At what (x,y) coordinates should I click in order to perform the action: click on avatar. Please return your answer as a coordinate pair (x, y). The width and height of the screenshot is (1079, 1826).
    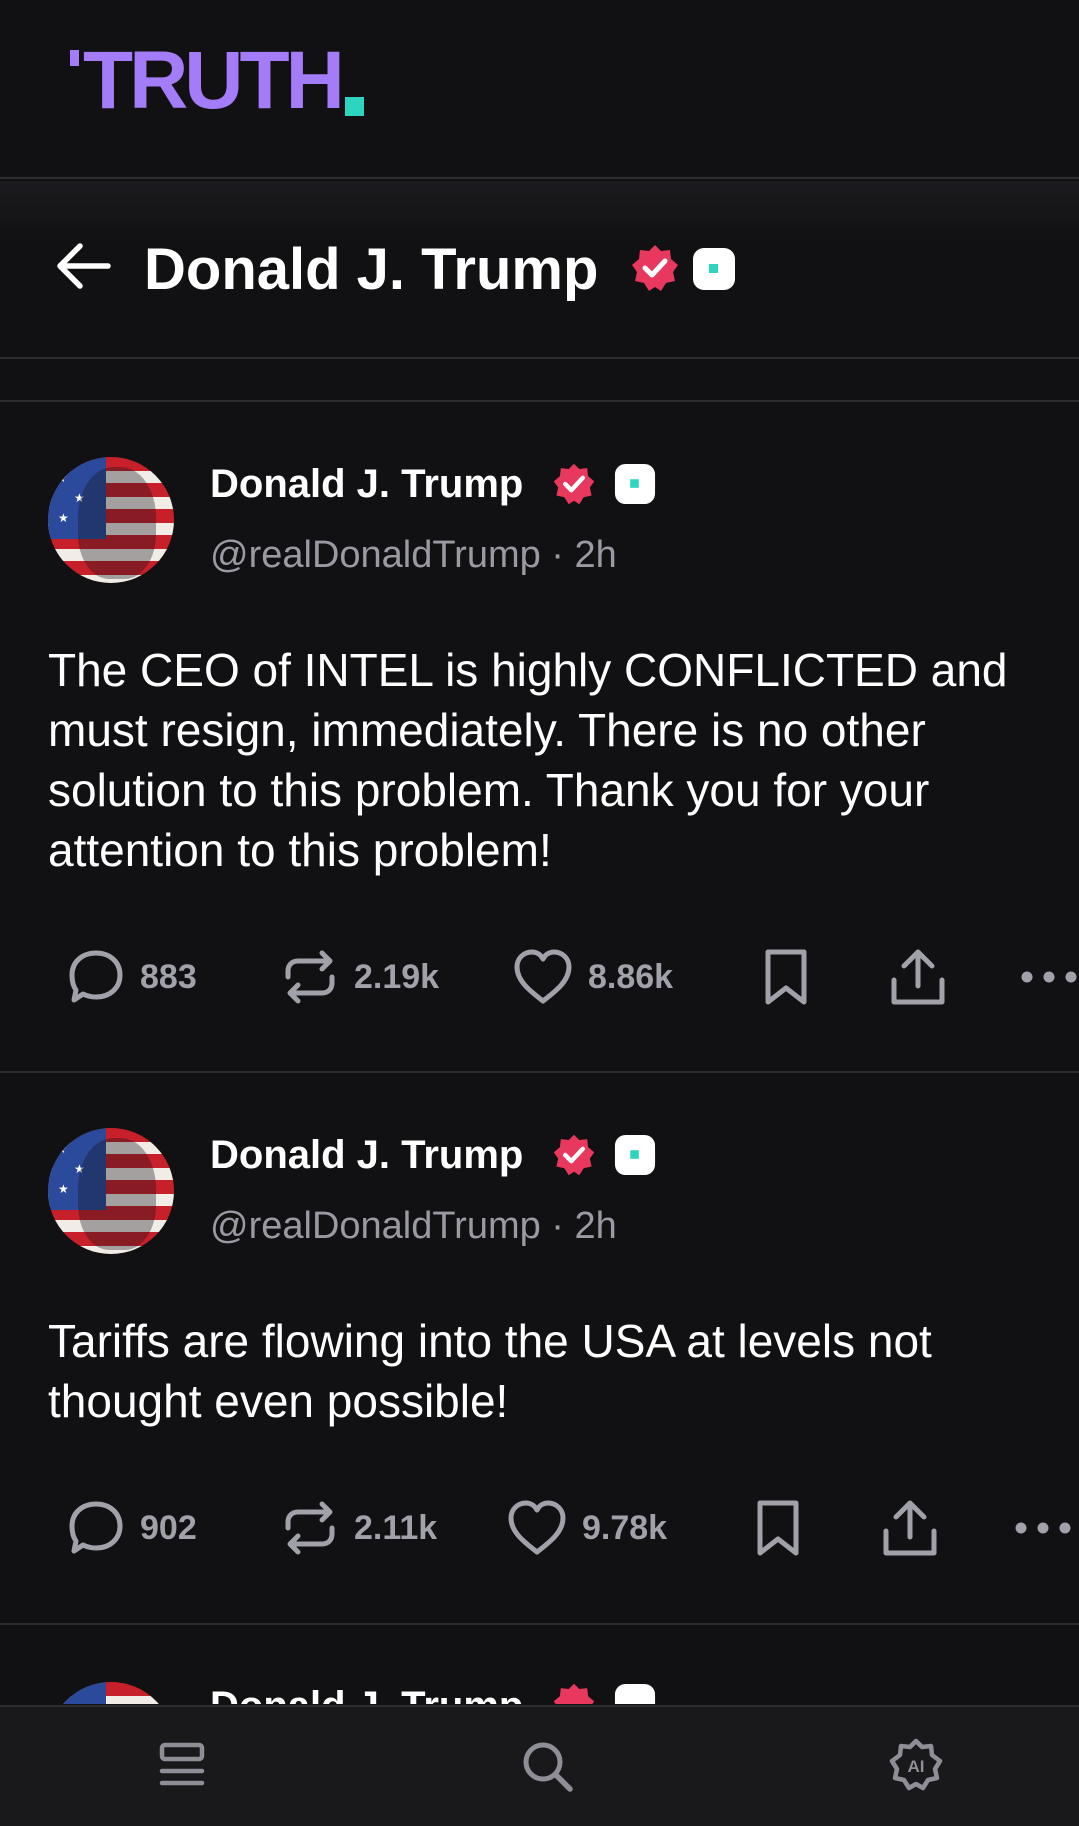
    Looking at the image, I should click on (111, 1693).